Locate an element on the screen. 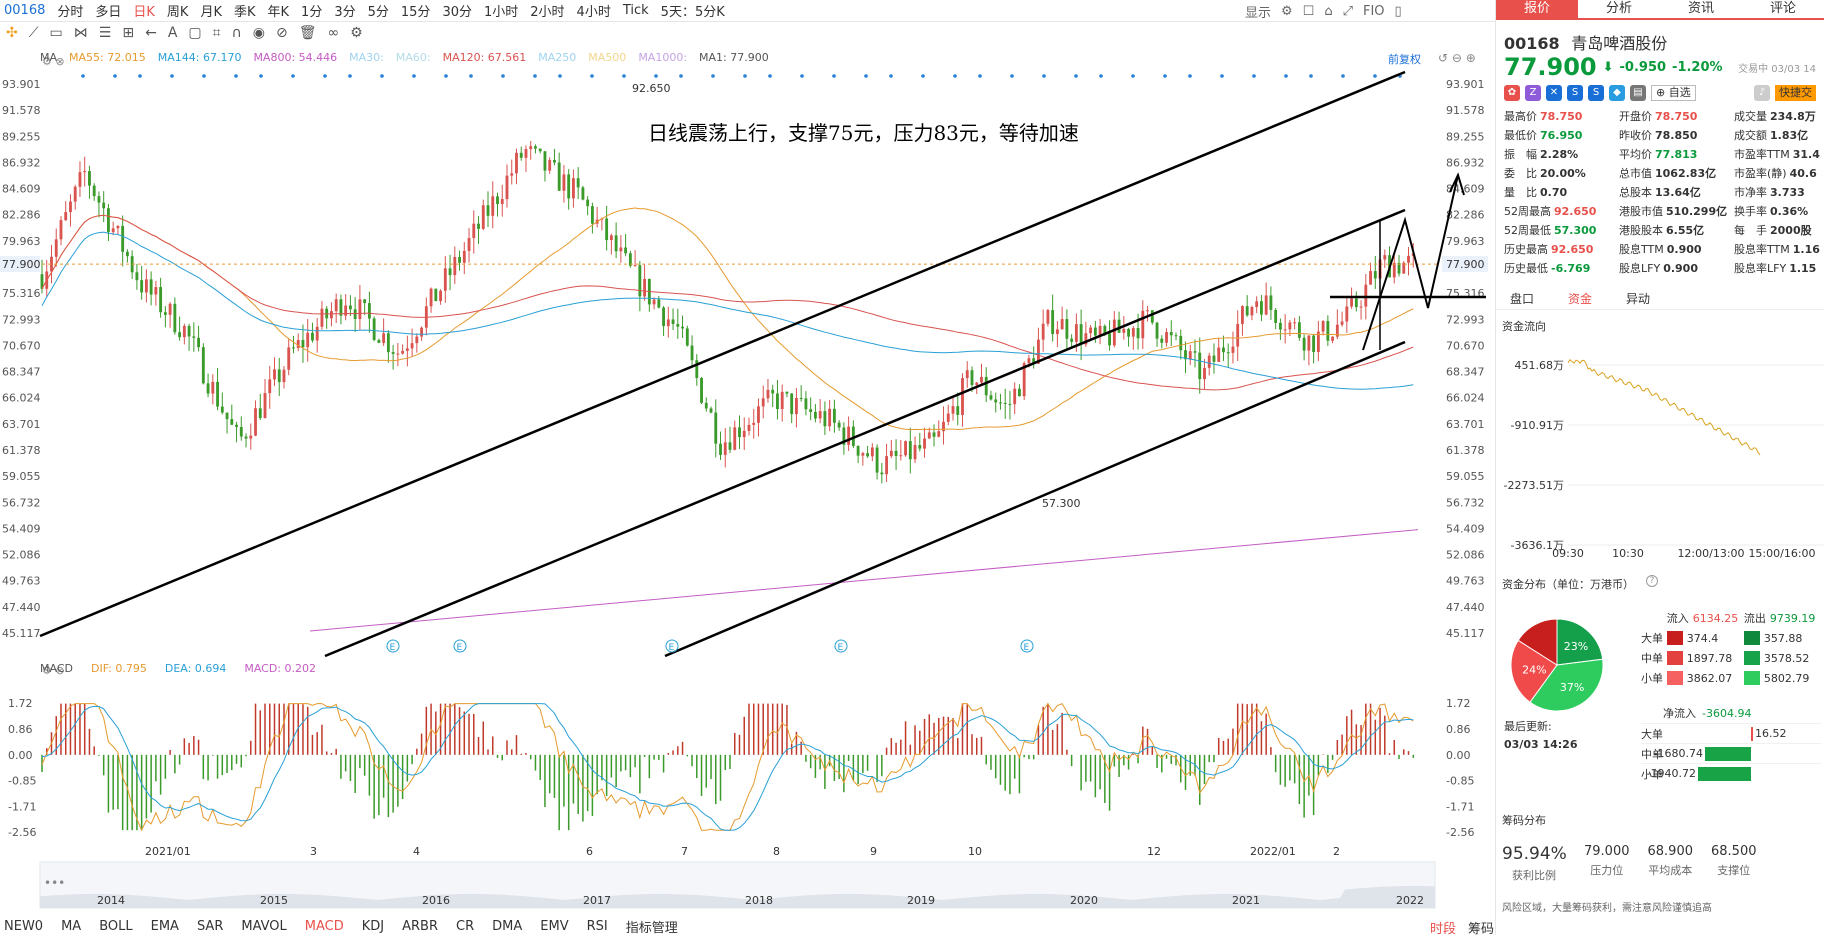  window-icon: ☐ is located at coordinates (1309, 11).